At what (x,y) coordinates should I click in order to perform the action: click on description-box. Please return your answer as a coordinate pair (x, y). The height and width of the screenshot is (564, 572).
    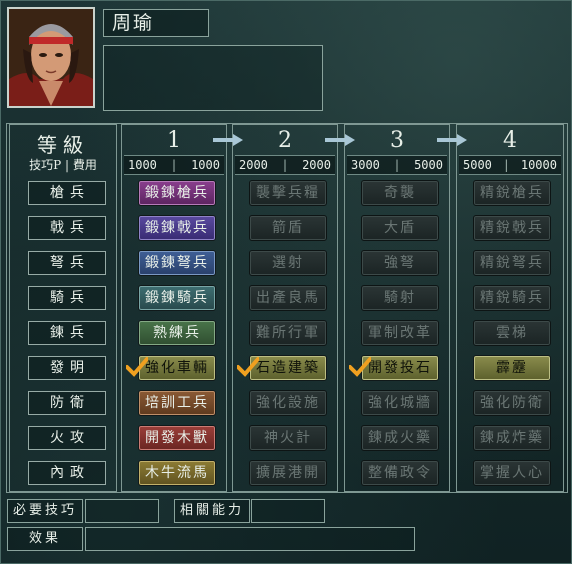
    Looking at the image, I should click on (213, 78).